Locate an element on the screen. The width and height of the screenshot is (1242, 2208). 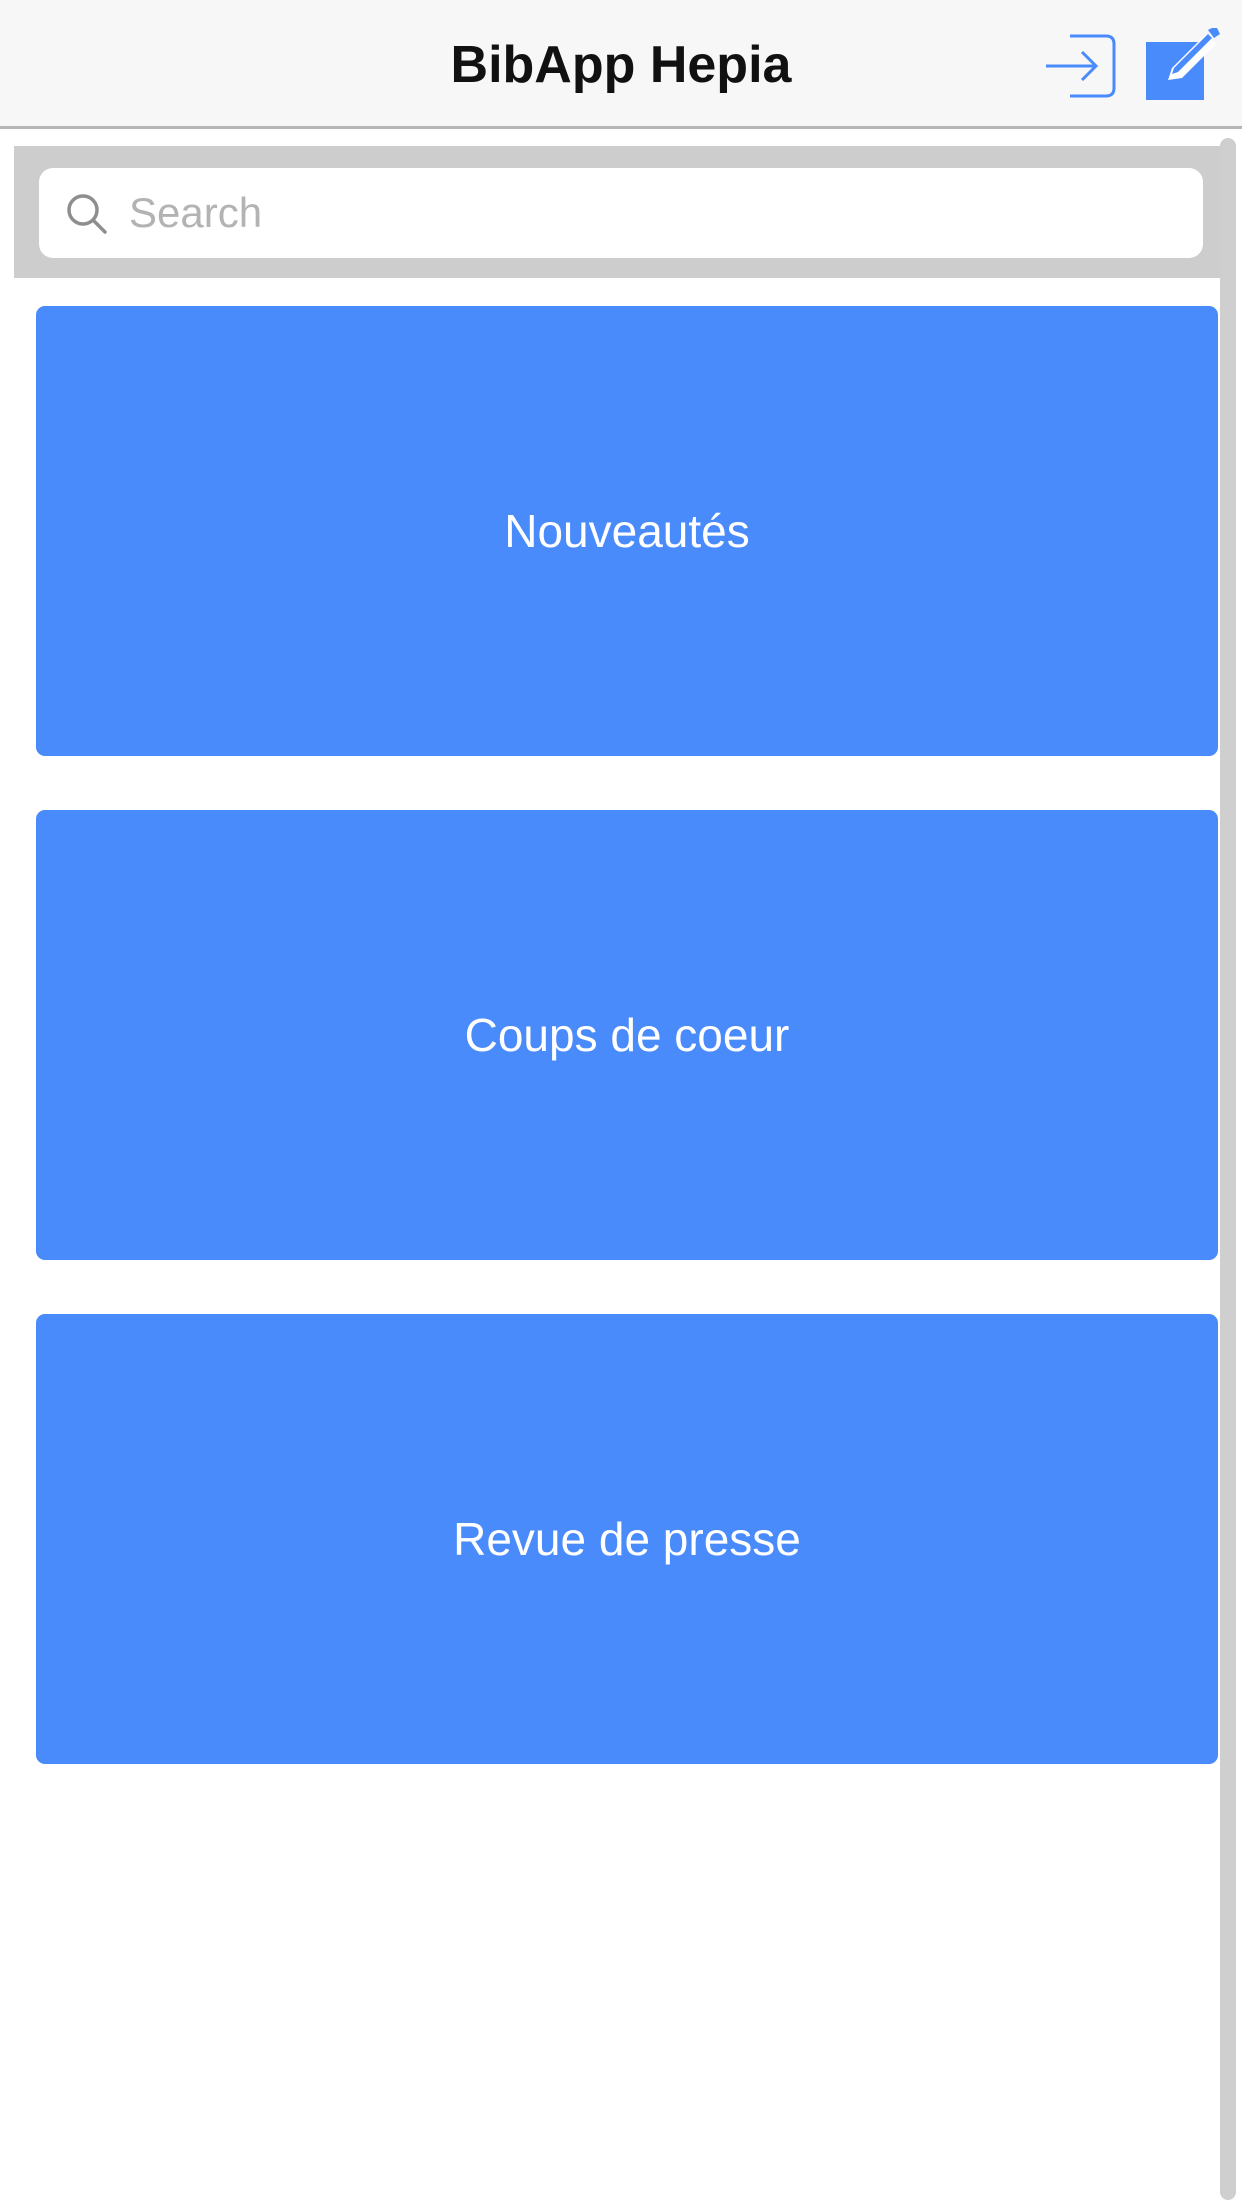
tile-label: Coups de coeur is located at coordinates (627, 1035).